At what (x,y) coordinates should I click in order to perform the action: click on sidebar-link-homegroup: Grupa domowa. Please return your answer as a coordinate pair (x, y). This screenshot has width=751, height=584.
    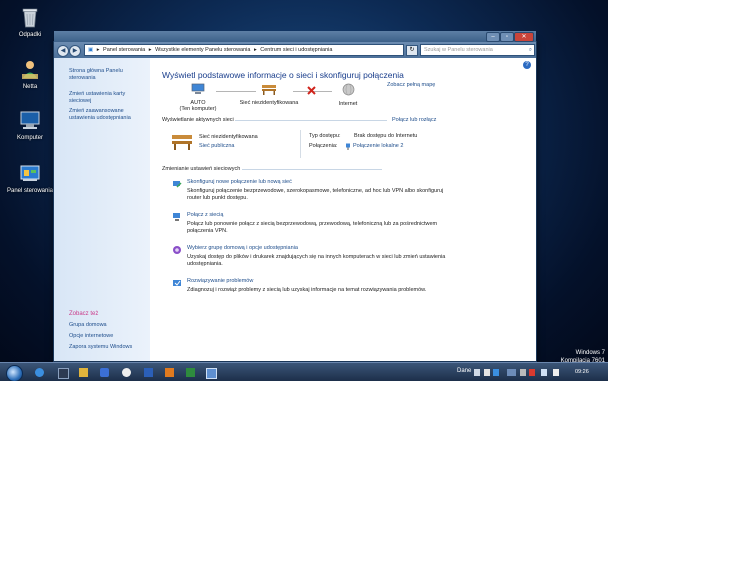
    Looking at the image, I should click on (108, 325).